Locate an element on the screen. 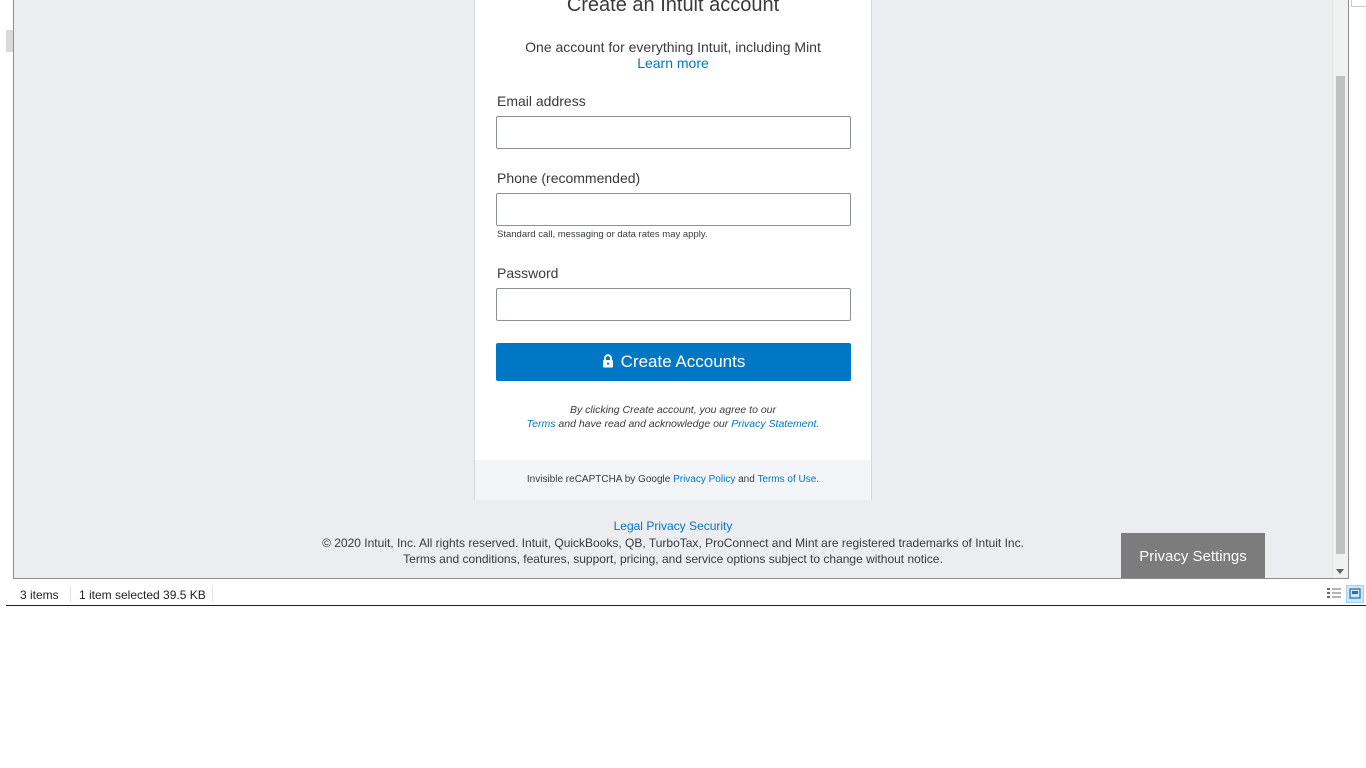 The height and width of the screenshot is (768, 1366). details-view-icon is located at coordinates (1334, 594).